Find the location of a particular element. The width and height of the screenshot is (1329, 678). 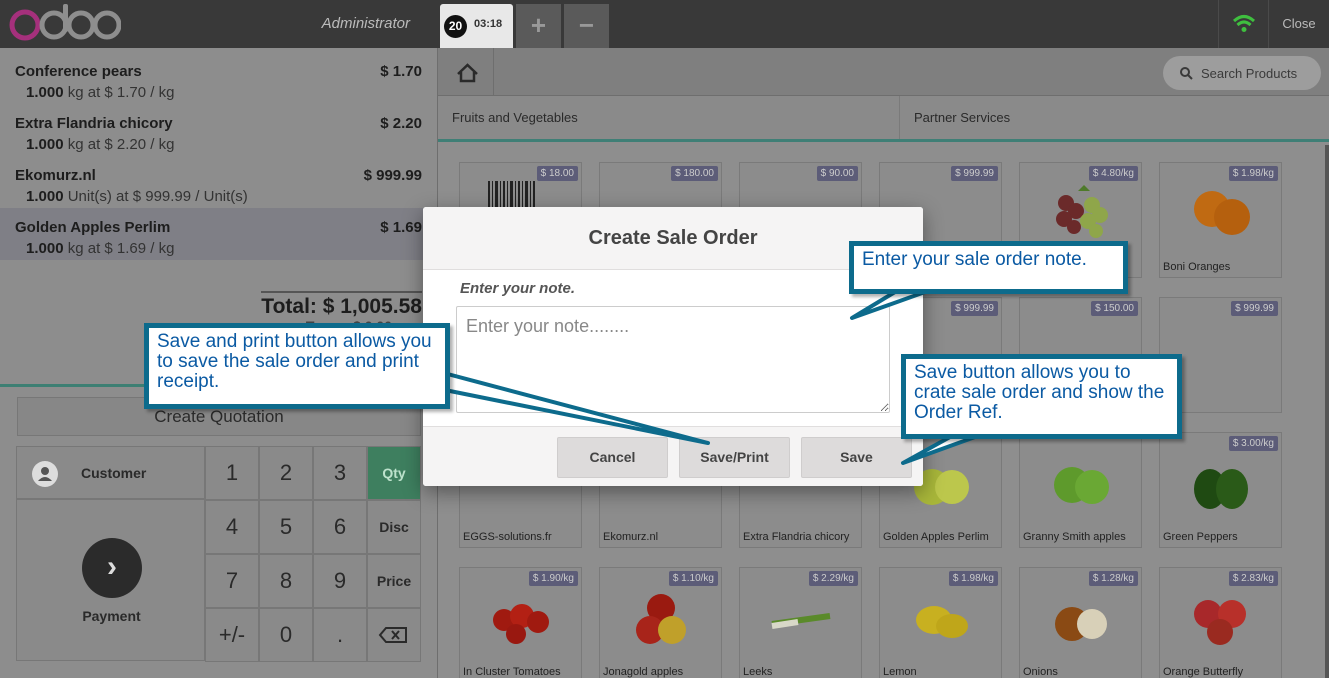

order-tab: 20 03:18 is located at coordinates (476, 26).